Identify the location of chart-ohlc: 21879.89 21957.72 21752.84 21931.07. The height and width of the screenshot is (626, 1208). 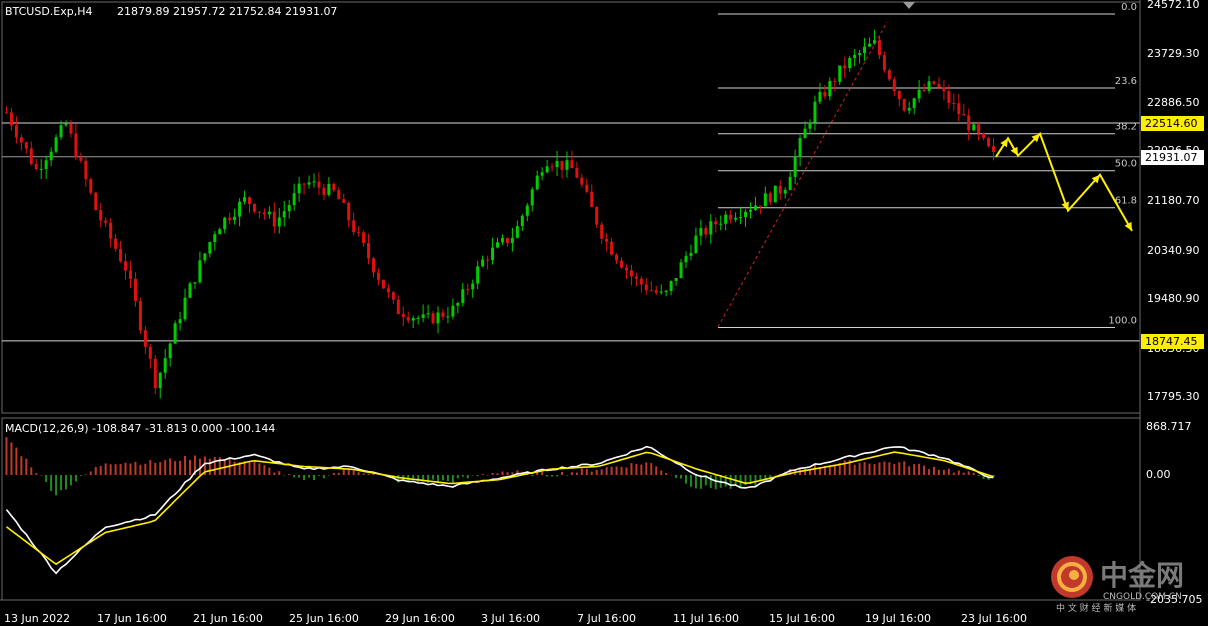
(227, 11).